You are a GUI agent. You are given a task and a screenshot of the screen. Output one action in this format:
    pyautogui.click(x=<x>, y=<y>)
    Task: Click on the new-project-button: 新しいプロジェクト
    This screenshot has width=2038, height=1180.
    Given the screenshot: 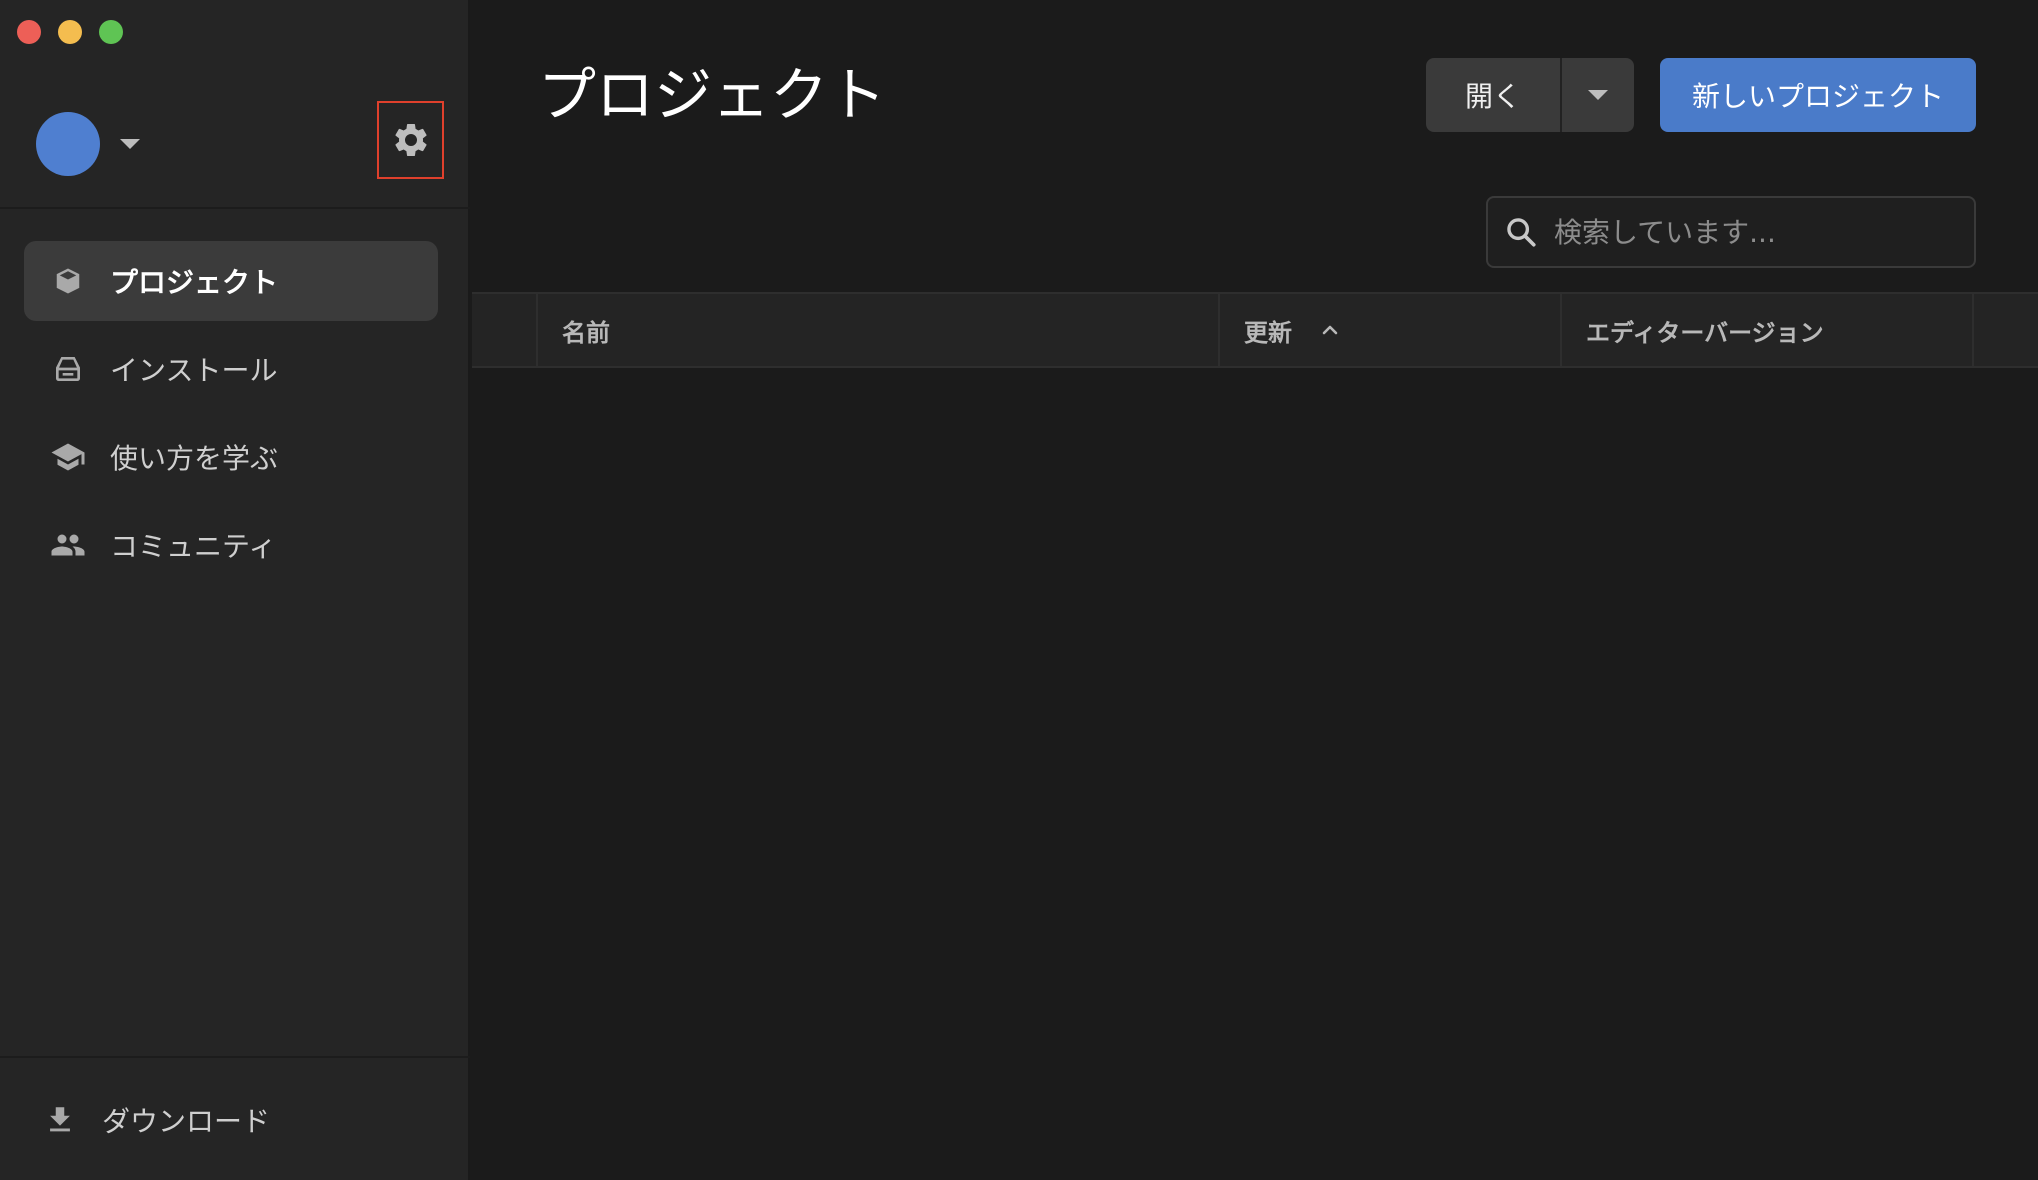 What is the action you would take?
    pyautogui.click(x=1818, y=95)
    